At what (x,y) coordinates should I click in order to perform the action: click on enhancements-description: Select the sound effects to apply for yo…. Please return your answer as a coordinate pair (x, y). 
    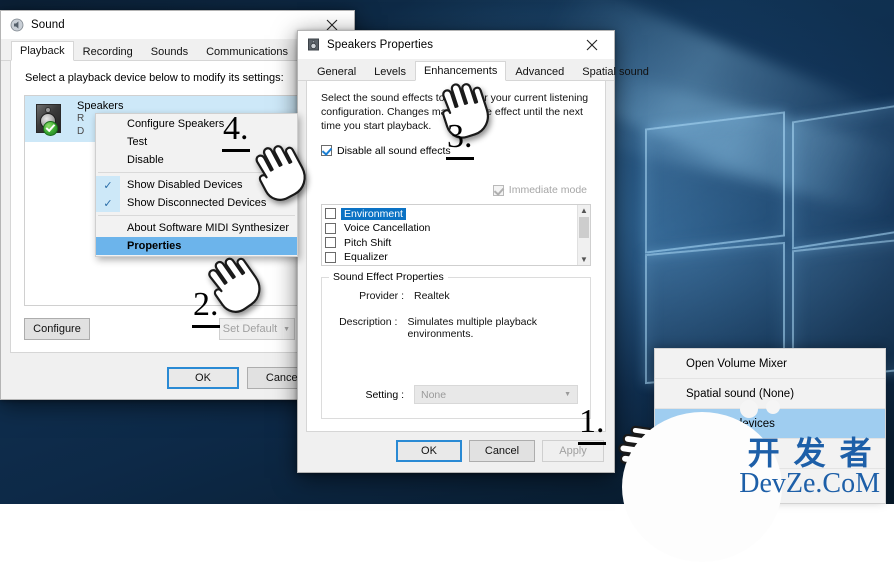
    Looking at the image, I should click on (455, 112).